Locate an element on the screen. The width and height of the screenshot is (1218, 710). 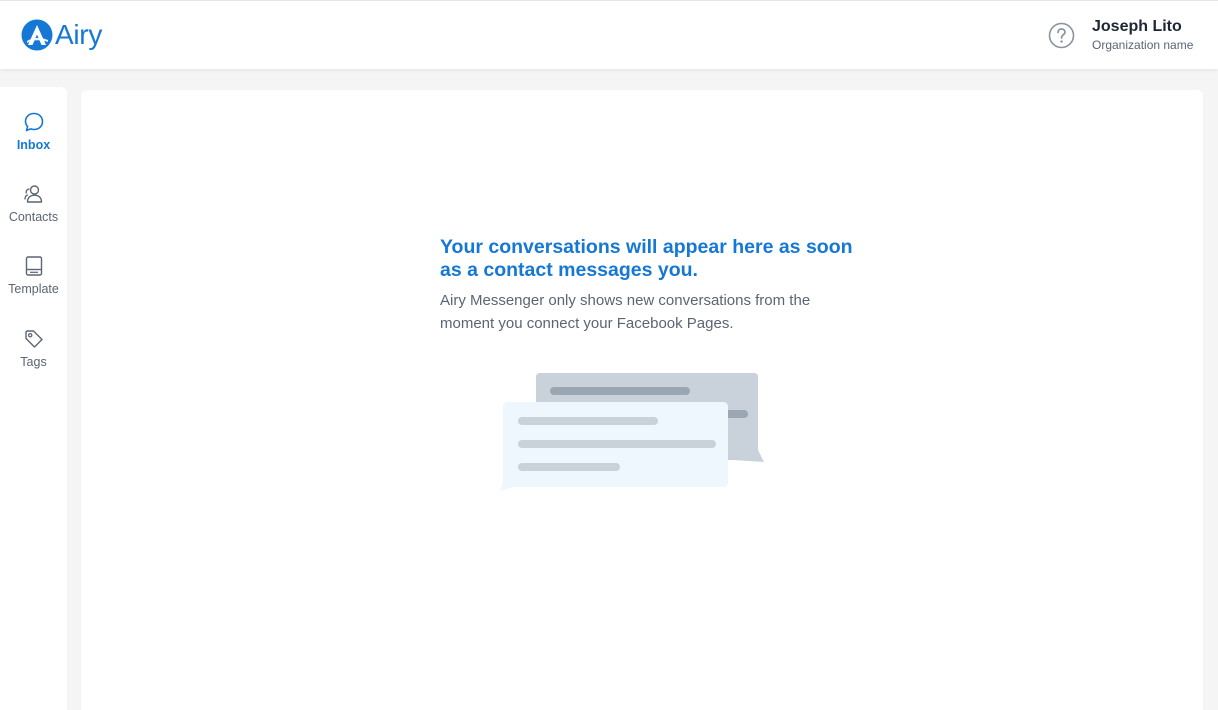
user-name: Joseph Lito is located at coordinates (1137, 26).